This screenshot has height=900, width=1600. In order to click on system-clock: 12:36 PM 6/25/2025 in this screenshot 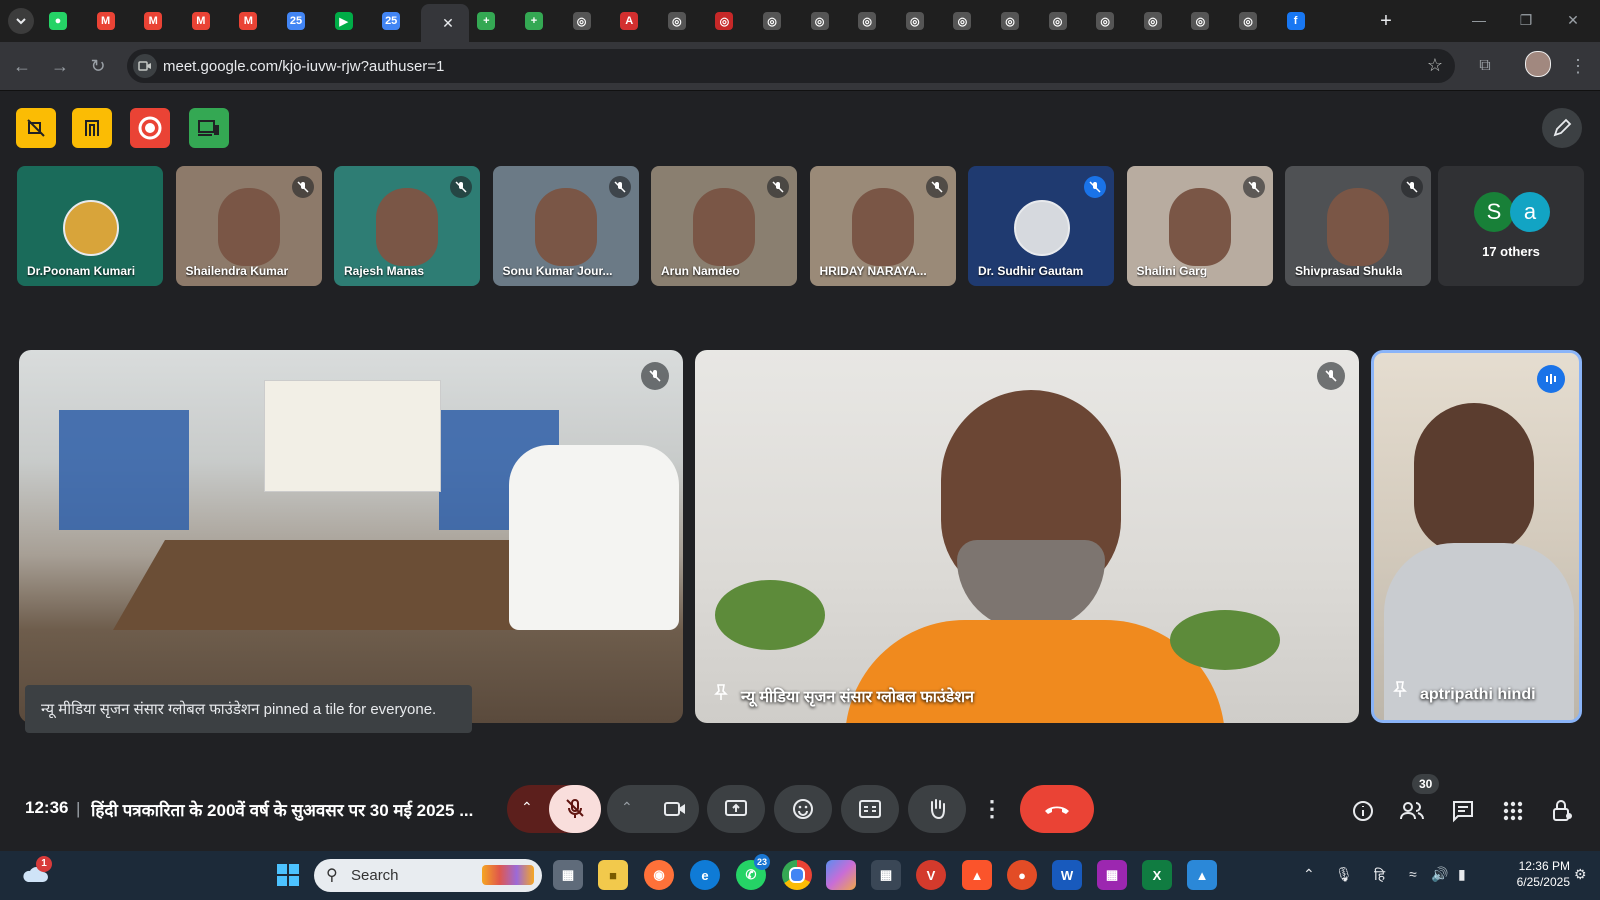, I will do `click(1526, 874)`.